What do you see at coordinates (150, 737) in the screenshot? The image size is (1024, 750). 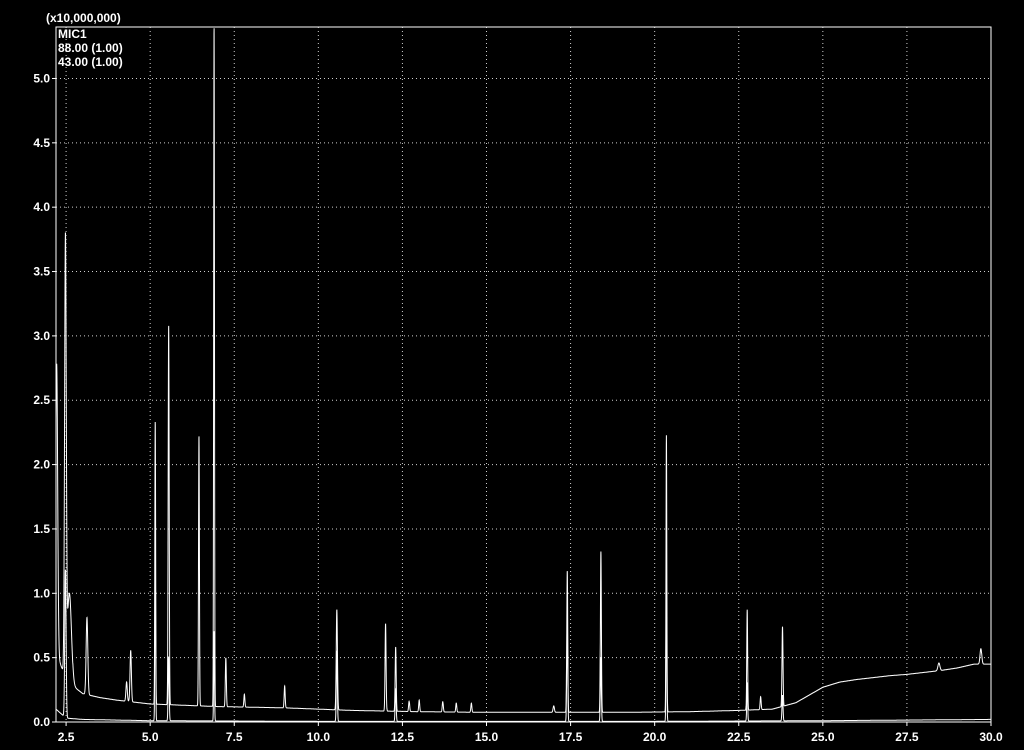 I see `x-tick-label: 5.0` at bounding box center [150, 737].